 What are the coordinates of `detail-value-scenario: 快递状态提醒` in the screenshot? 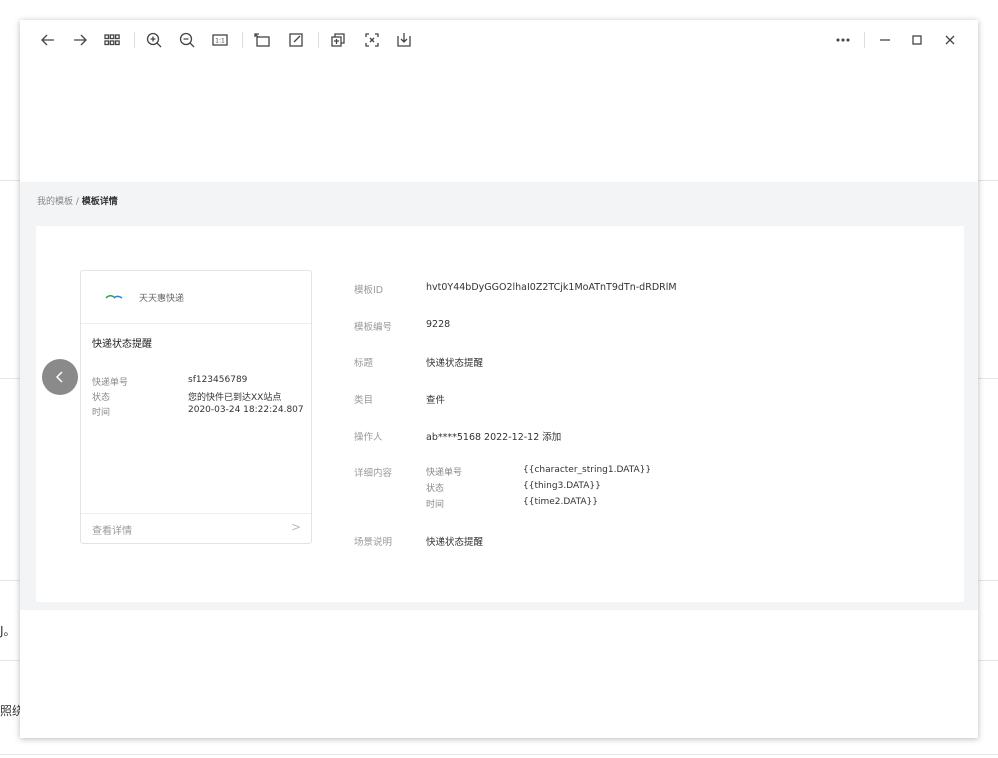 It's located at (455, 542).